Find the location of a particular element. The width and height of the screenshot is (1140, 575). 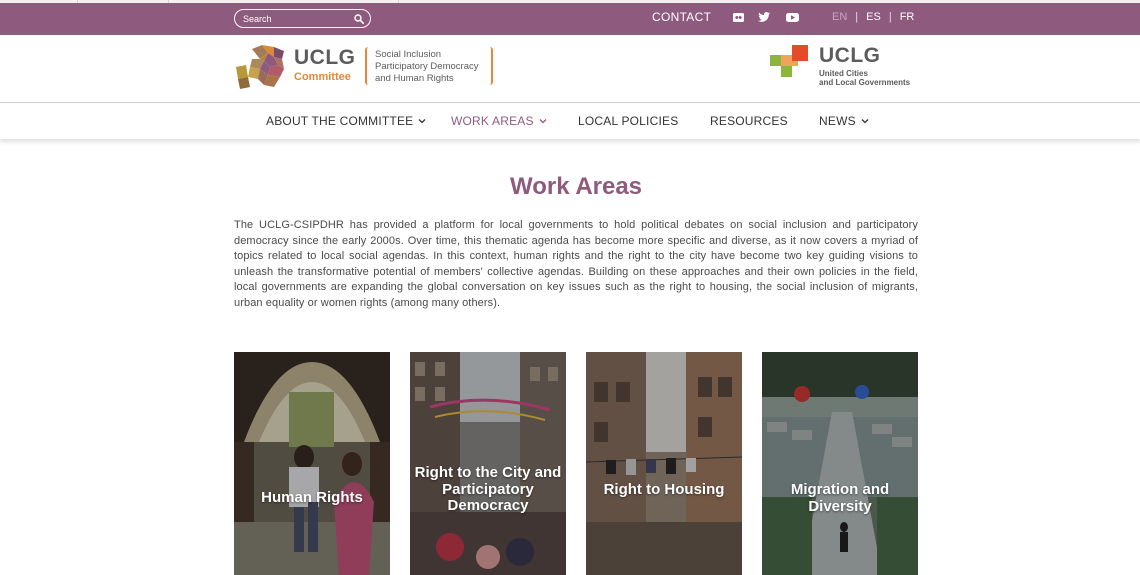

top-bar: CONTACT EN | ES | FR is located at coordinates (570, 17).